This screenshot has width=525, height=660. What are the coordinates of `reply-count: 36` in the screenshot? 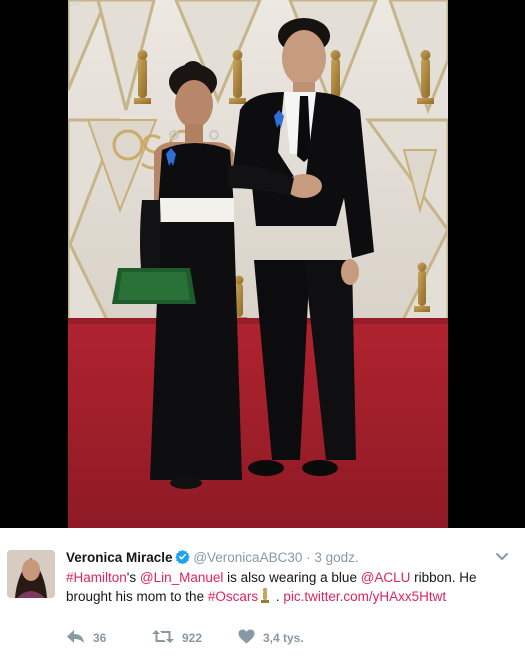 It's located at (100, 638).